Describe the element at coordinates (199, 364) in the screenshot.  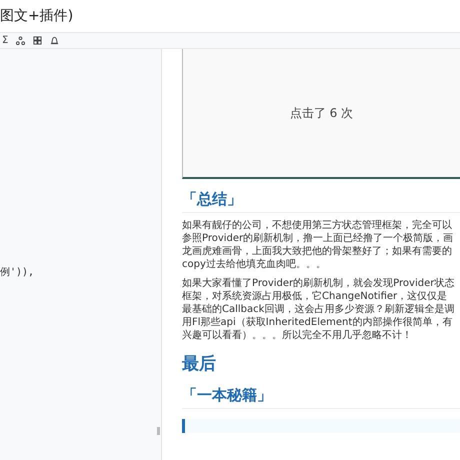
I see `chapter-heading: 最后` at that location.